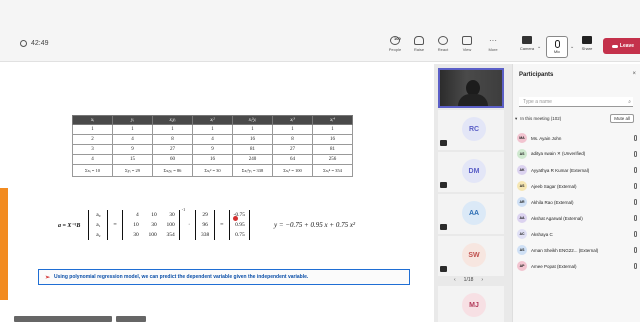  I want to click on prev-page-icon: ‹, so click(455, 280).